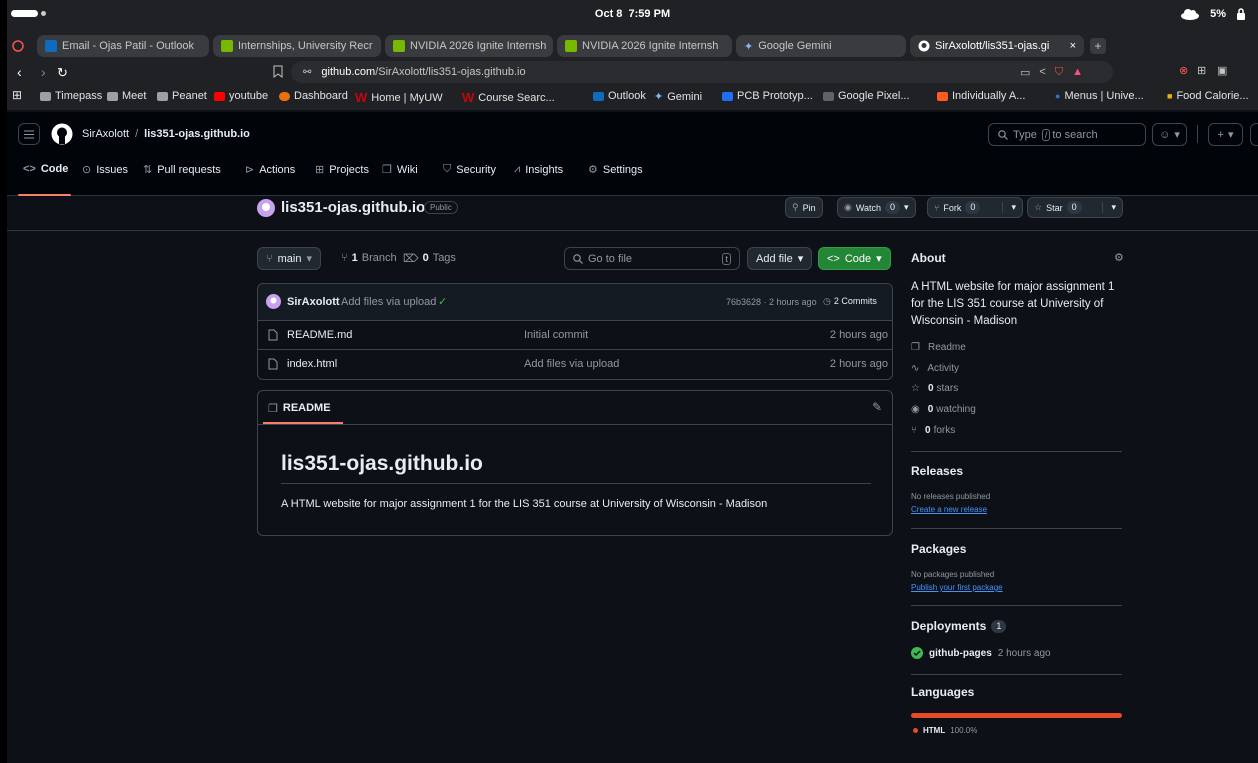 The height and width of the screenshot is (763, 1258). What do you see at coordinates (1098, 46) in the screenshot?
I see `new-tab-button: +` at bounding box center [1098, 46].